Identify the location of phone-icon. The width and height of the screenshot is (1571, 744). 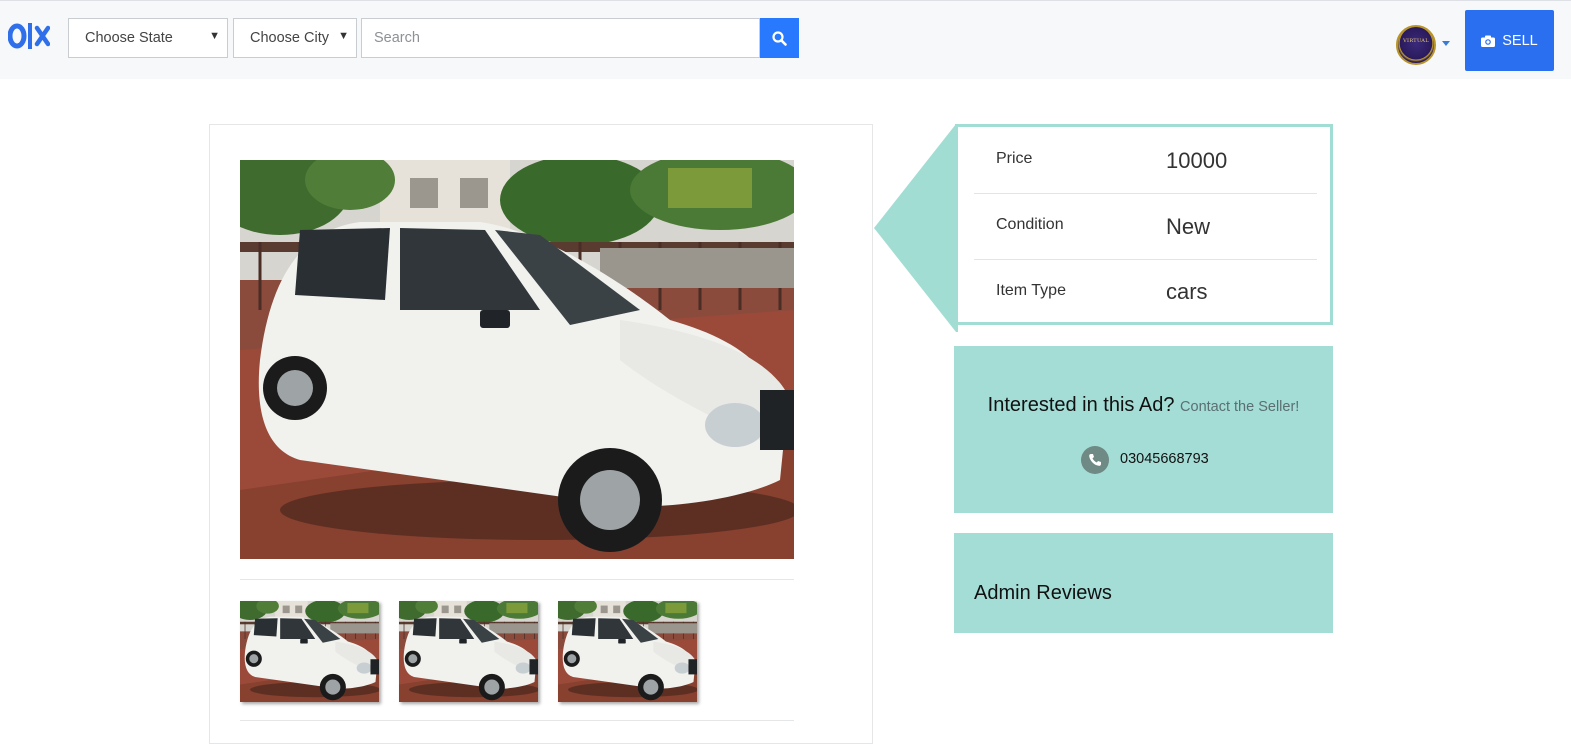
(1095, 460).